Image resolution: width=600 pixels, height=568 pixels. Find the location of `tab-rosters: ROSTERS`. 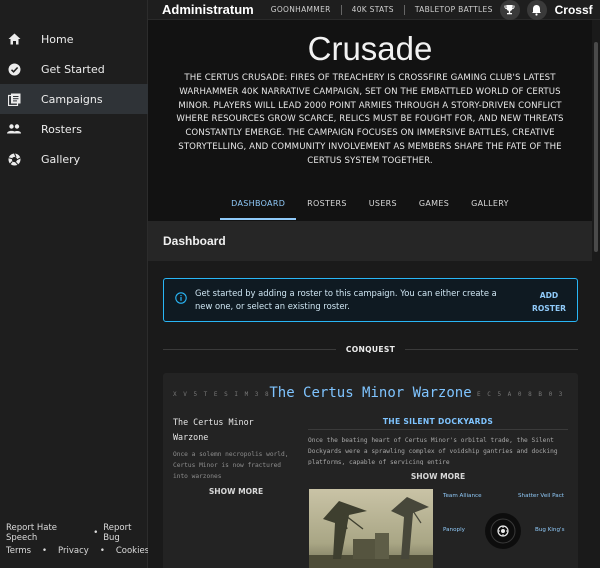

tab-rosters: ROSTERS is located at coordinates (327, 208).